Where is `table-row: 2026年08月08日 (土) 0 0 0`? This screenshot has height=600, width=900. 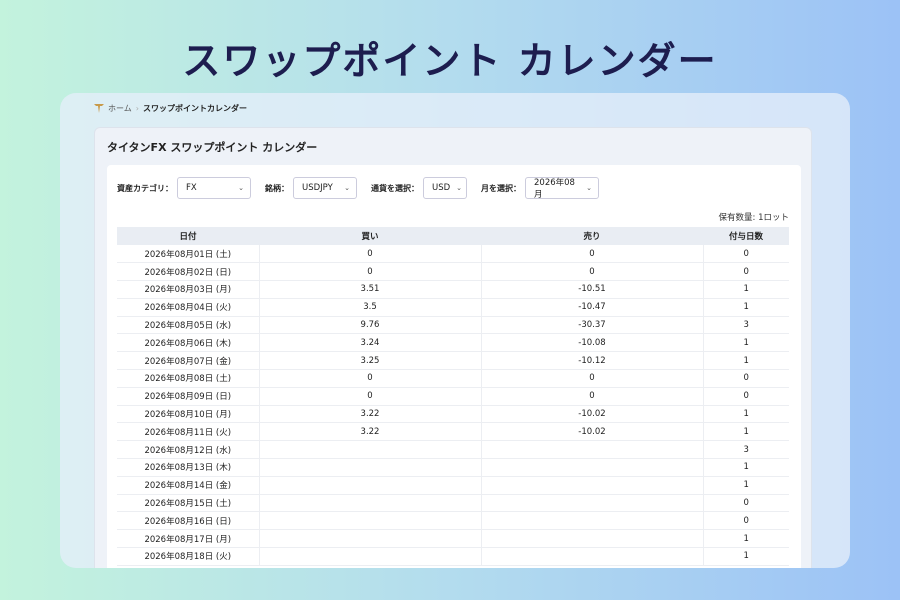 table-row: 2026年08月08日 (土) 0 0 0 is located at coordinates (453, 378).